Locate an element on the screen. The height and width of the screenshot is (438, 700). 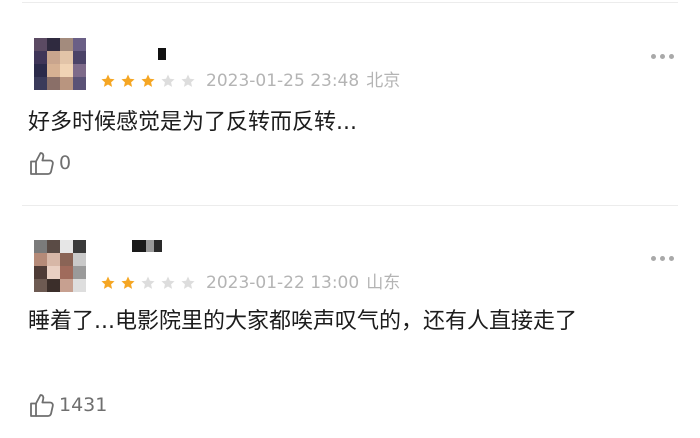
review-location: 山东 is located at coordinates (383, 283).